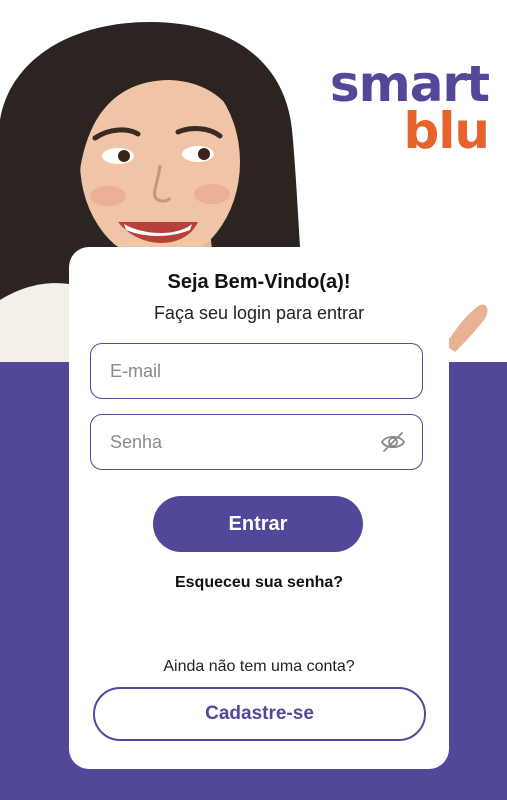 The image size is (507, 800). I want to click on login-button: Entrar, so click(258, 524).